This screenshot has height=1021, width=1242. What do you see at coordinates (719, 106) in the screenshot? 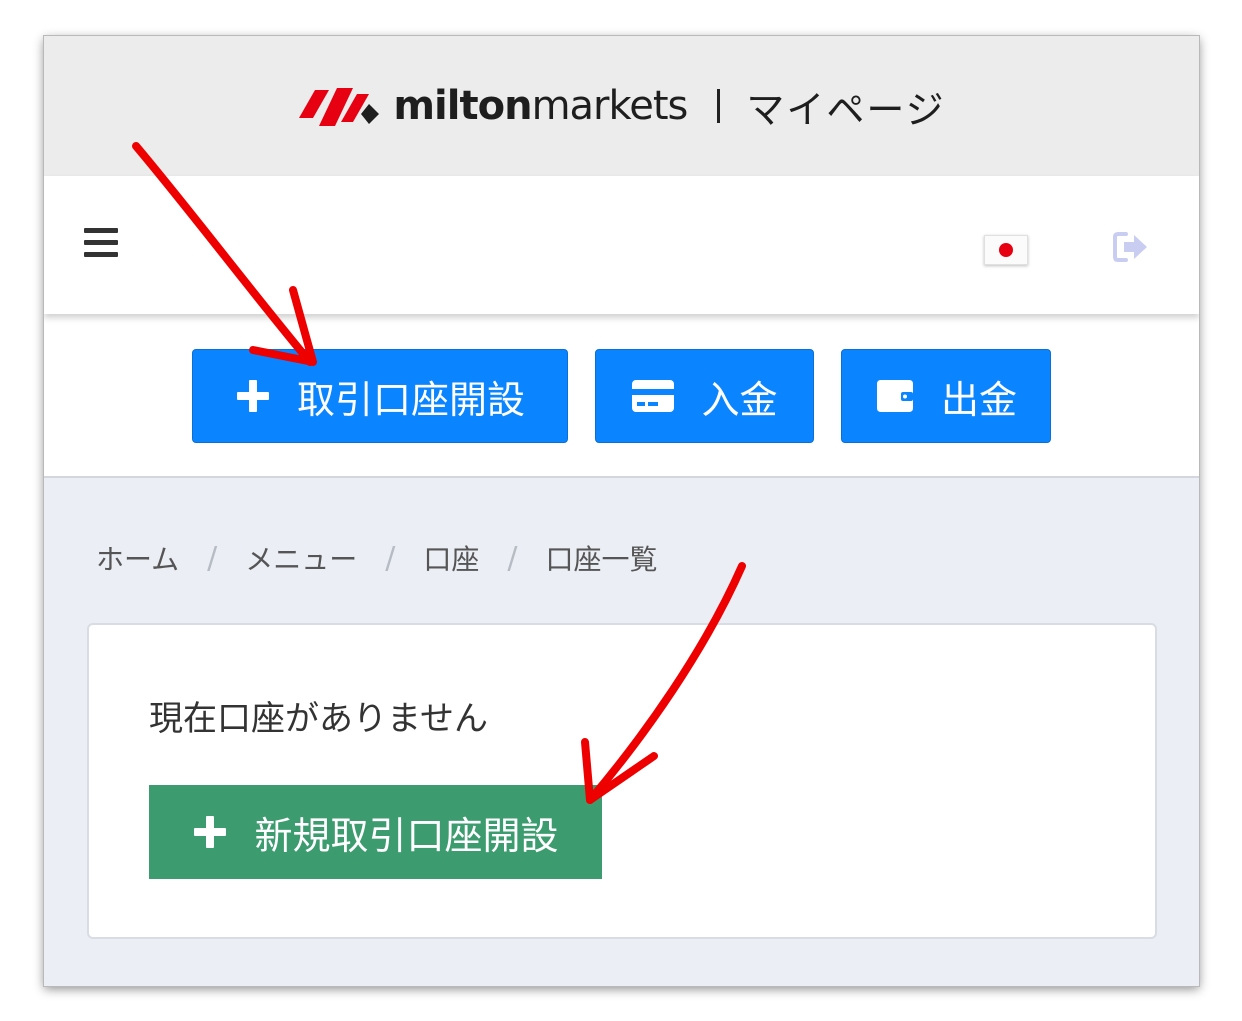
I see `brand-divider` at bounding box center [719, 106].